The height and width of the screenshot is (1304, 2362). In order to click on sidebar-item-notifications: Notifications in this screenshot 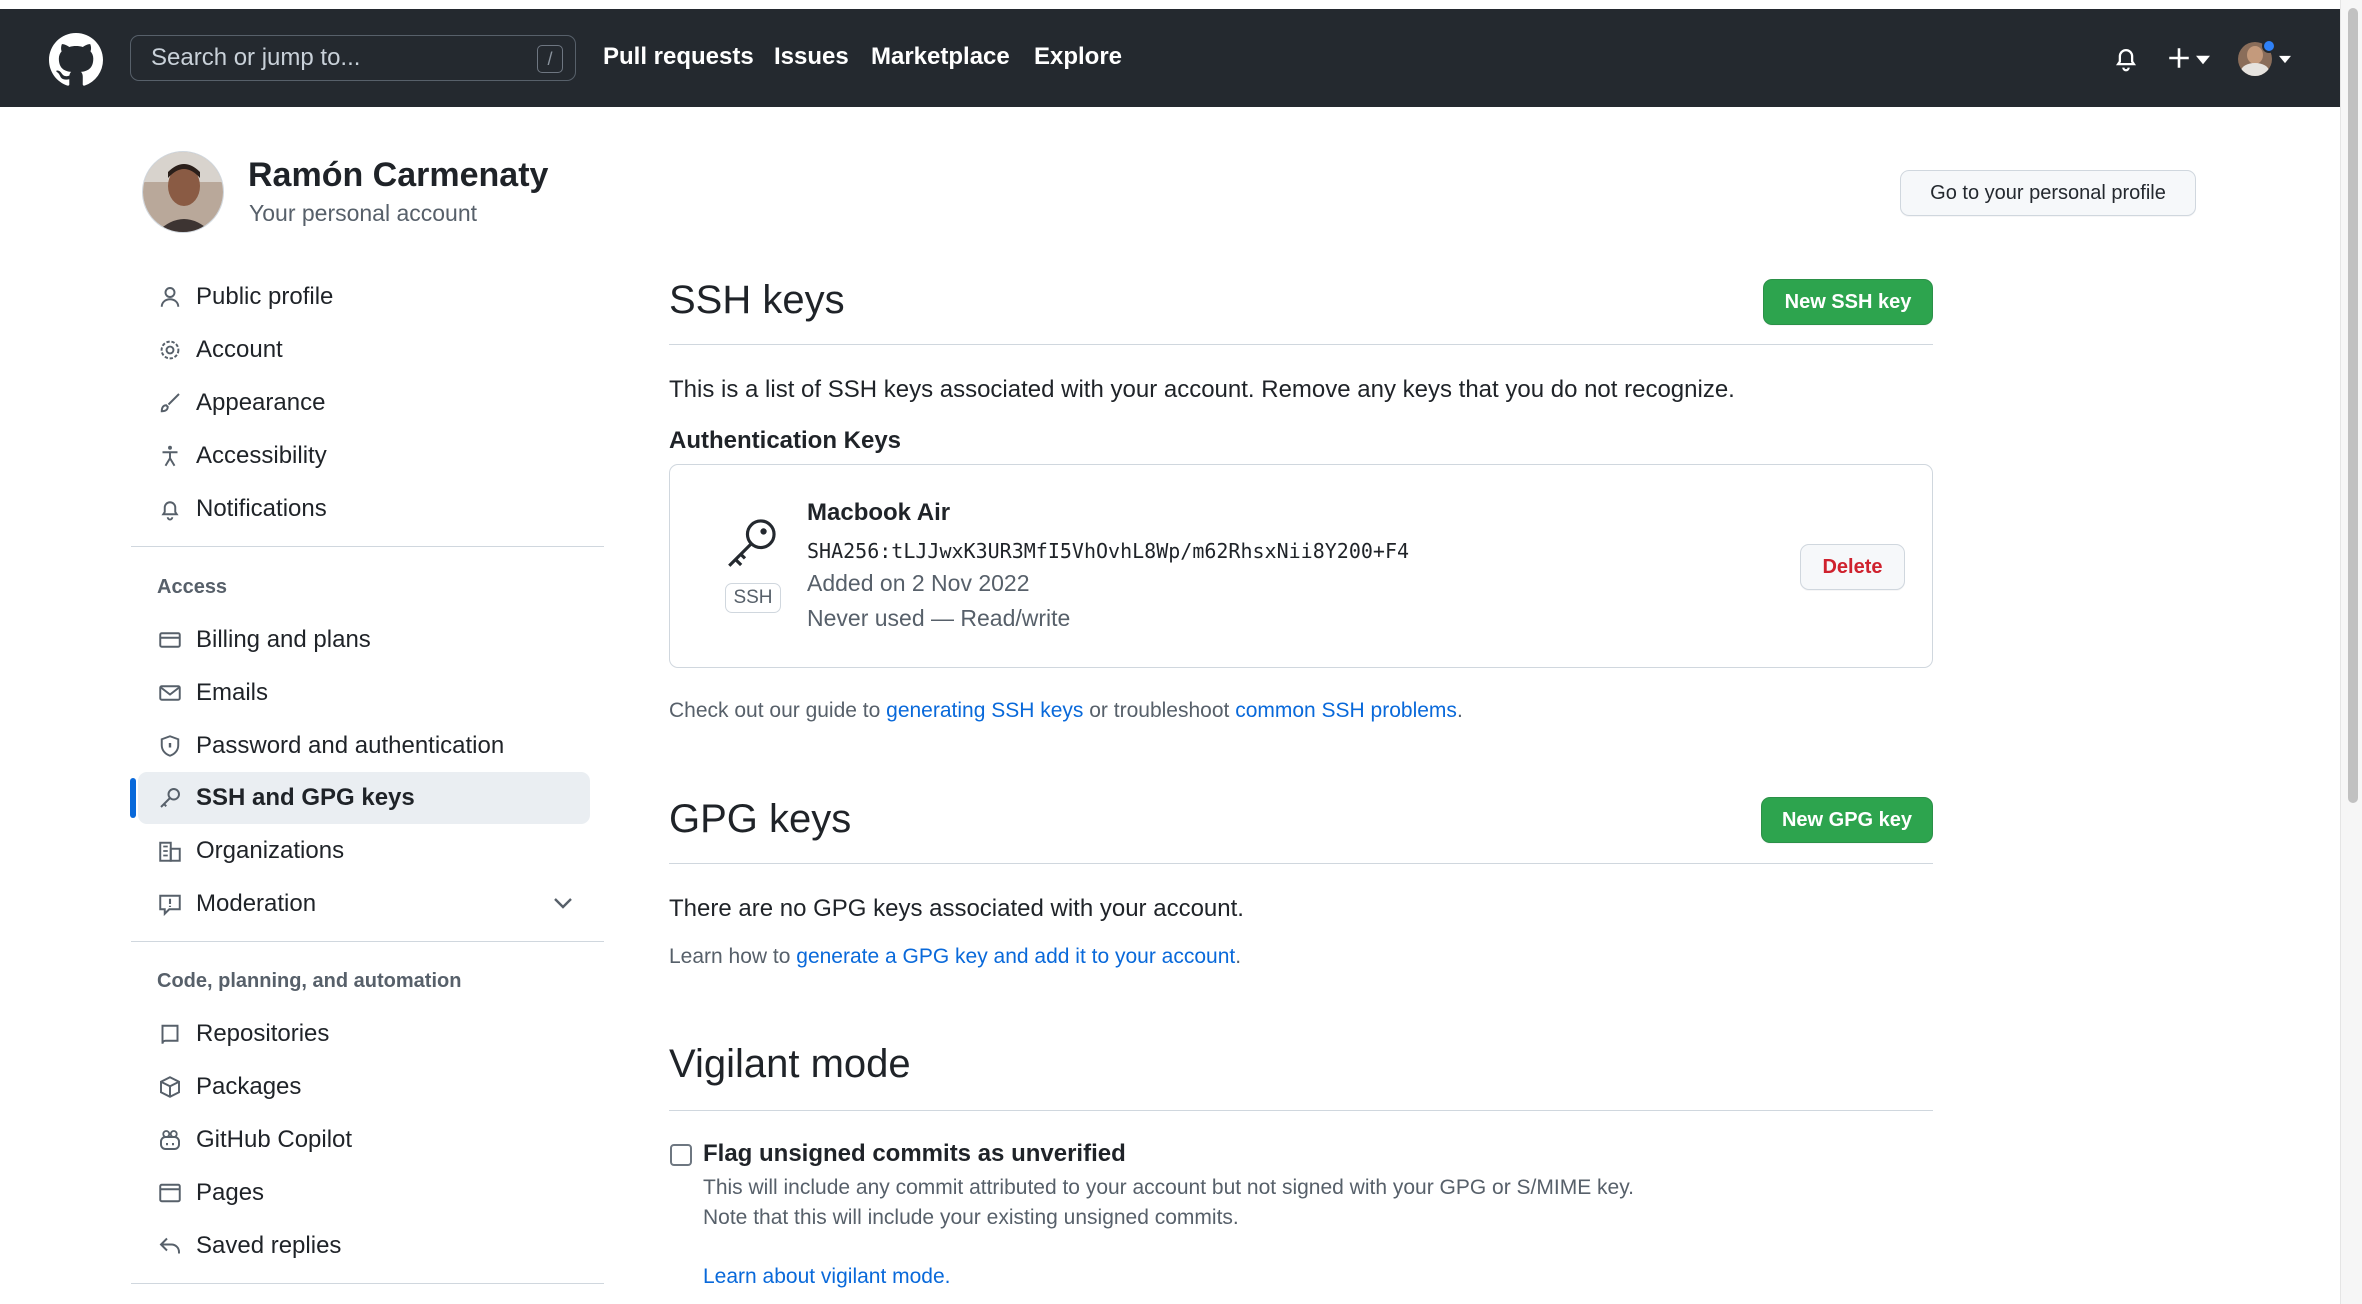, I will do `click(241, 509)`.